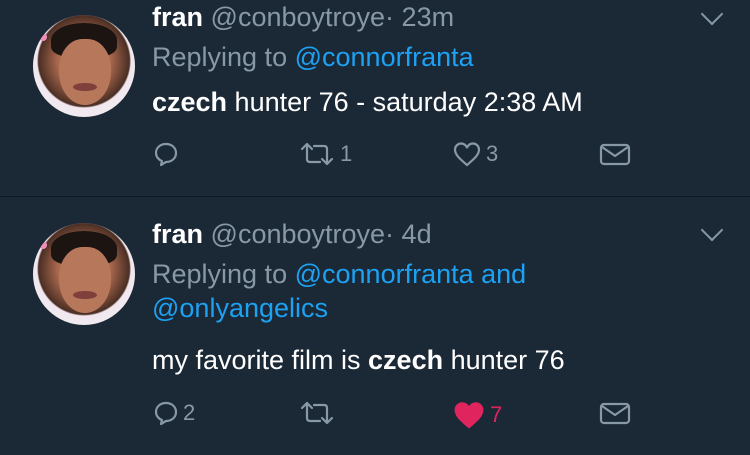 This screenshot has width=750, height=455. What do you see at coordinates (384, 57) in the screenshot?
I see `mention-link: @connorfranta` at bounding box center [384, 57].